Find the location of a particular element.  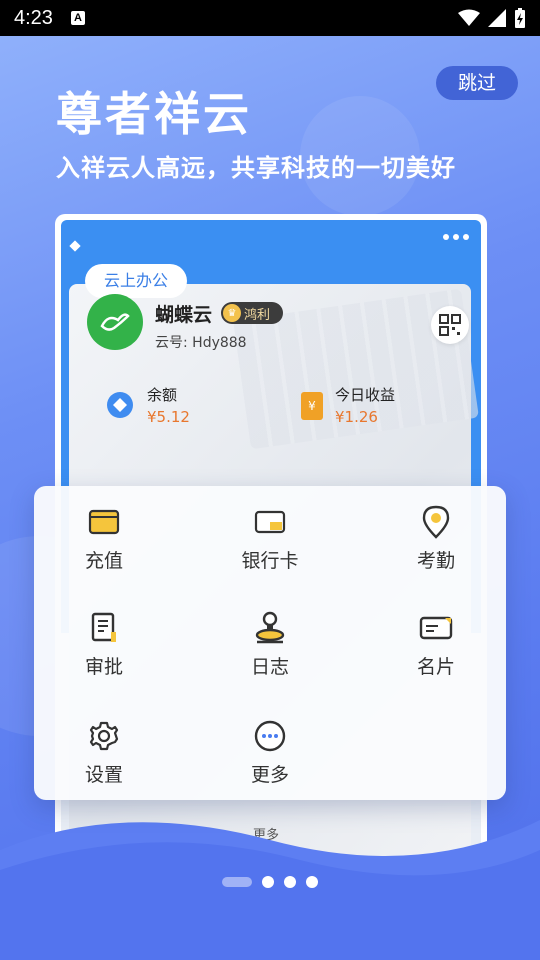

sparkle-icon is located at coordinates (75, 246).